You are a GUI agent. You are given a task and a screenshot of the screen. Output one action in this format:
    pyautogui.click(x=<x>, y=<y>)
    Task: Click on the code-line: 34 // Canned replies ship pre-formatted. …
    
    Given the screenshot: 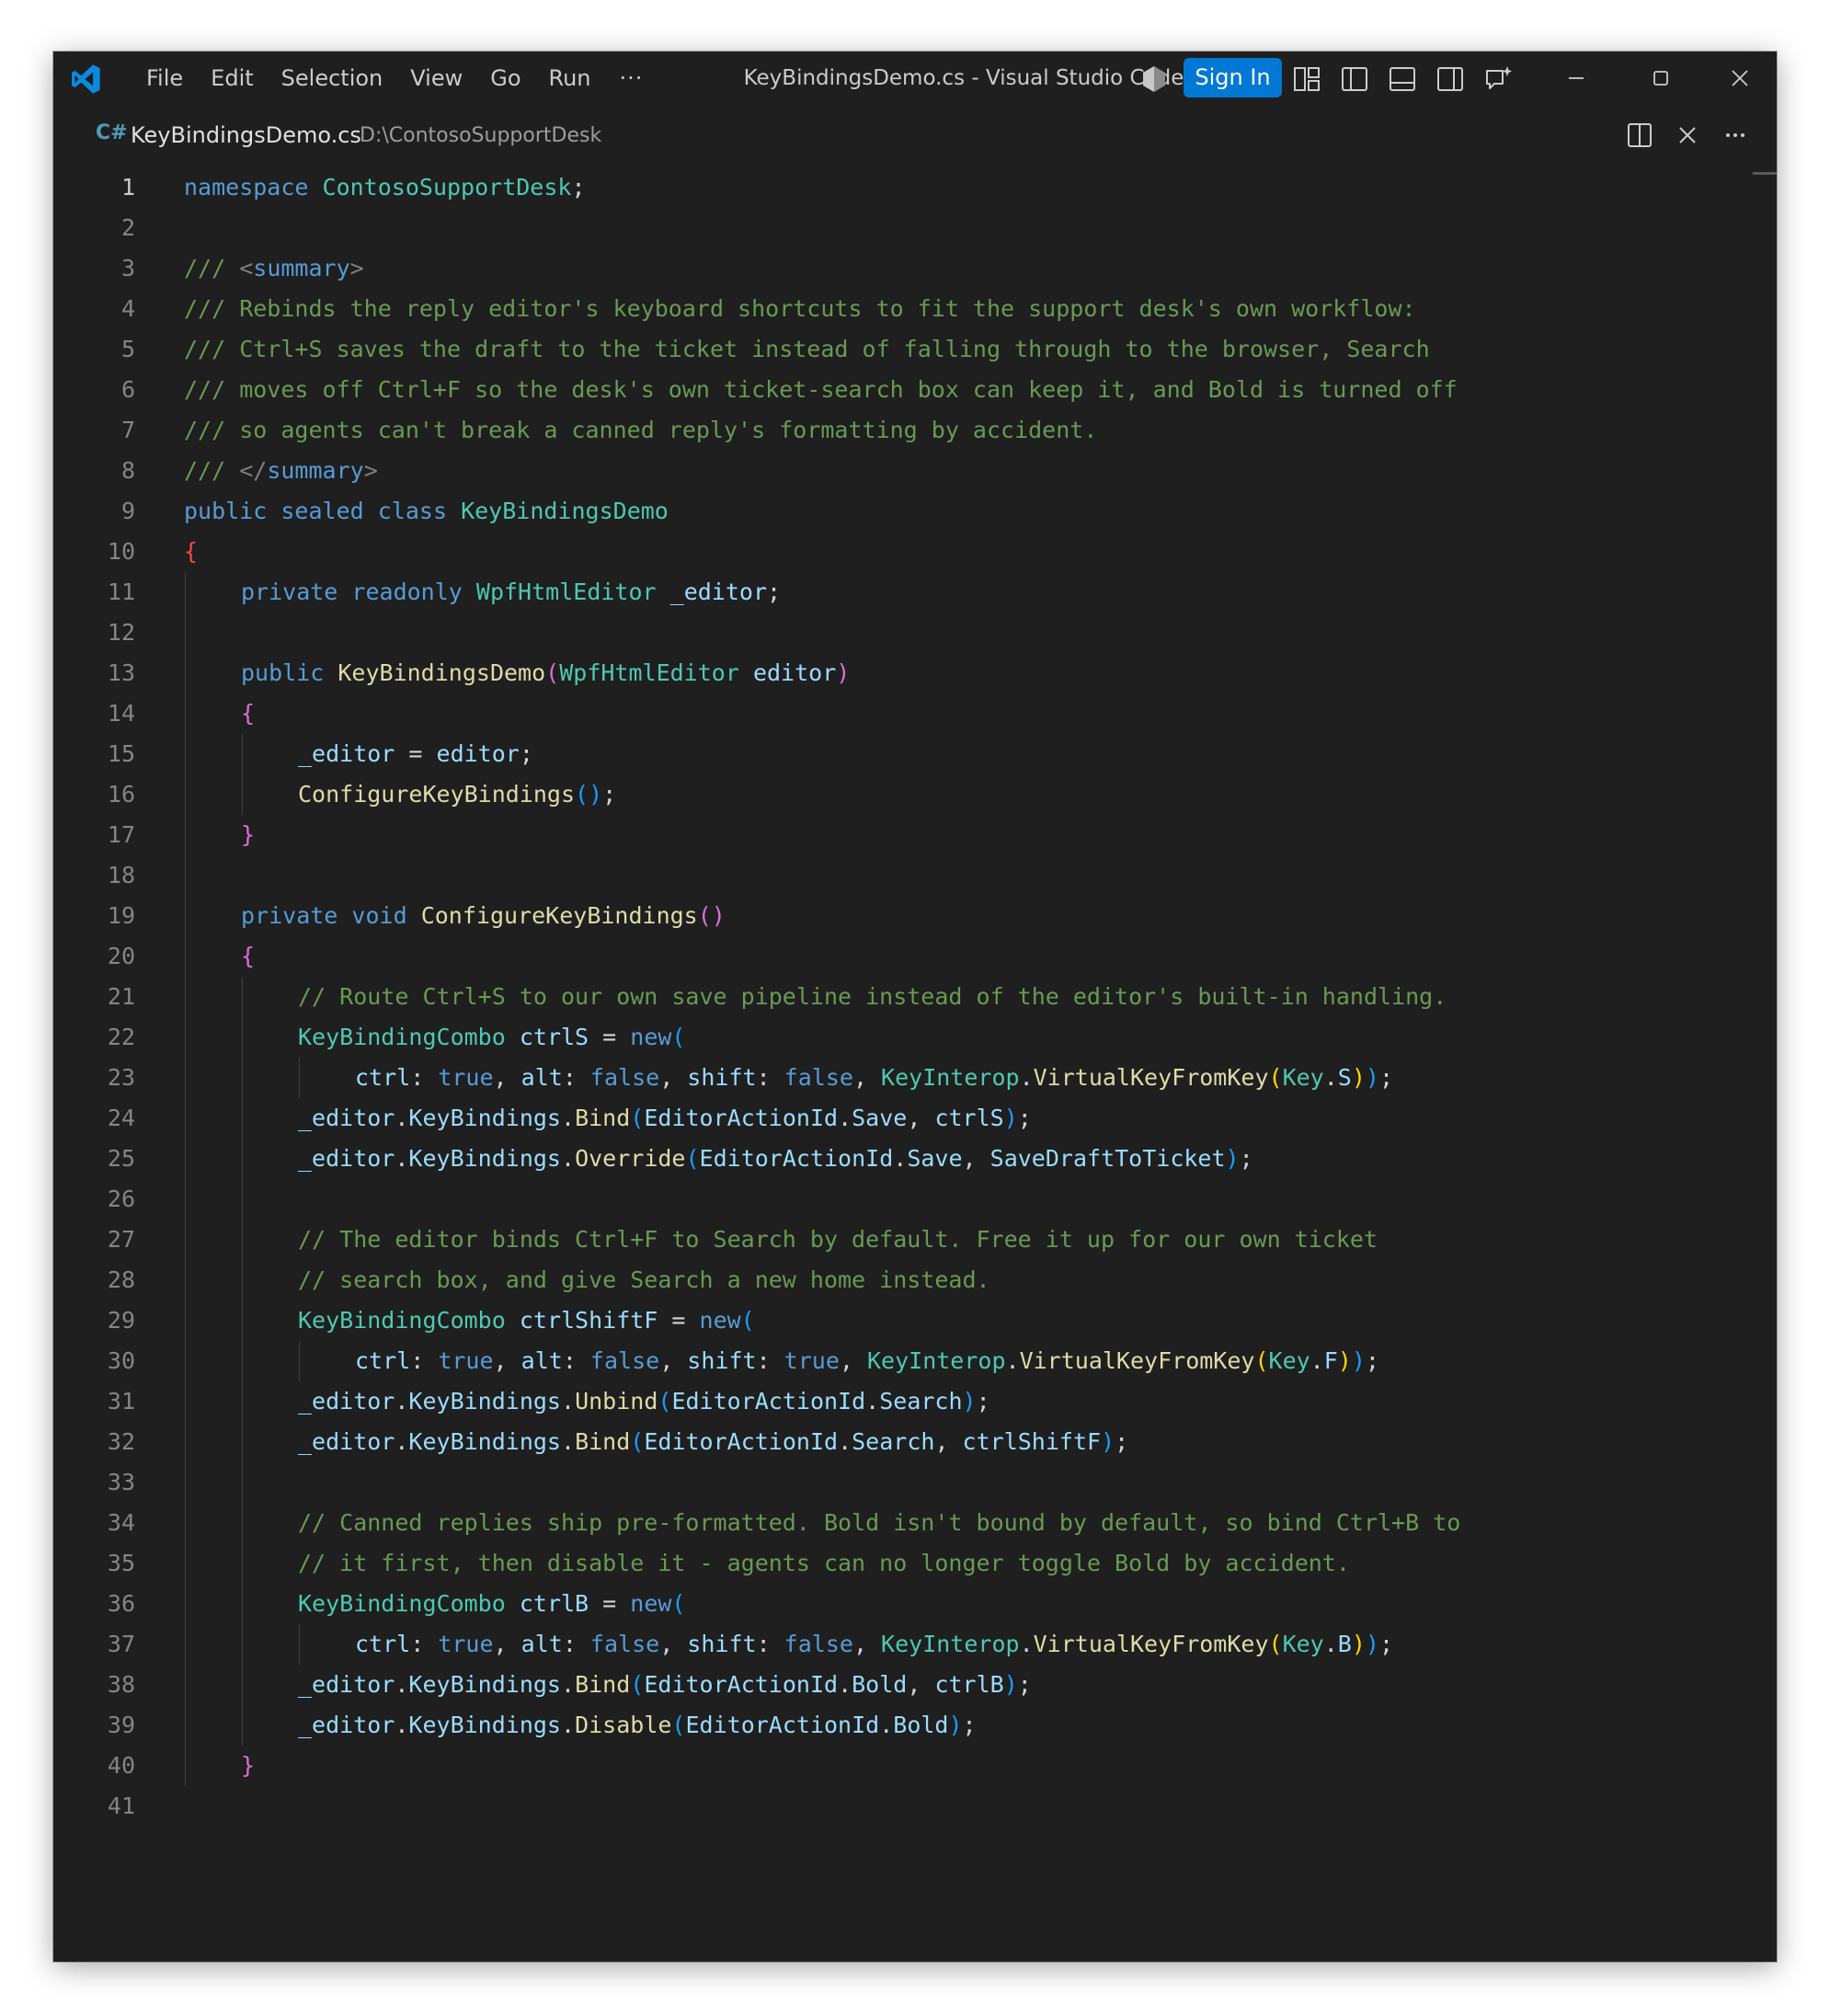 What is the action you would take?
    pyautogui.click(x=915, y=1523)
    